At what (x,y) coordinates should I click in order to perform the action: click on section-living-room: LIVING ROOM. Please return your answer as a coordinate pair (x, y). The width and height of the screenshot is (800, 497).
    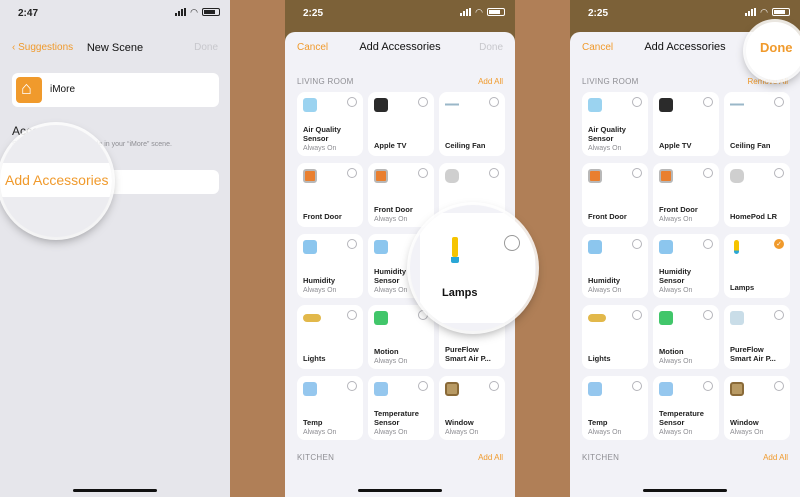
    Looking at the image, I should click on (610, 81).